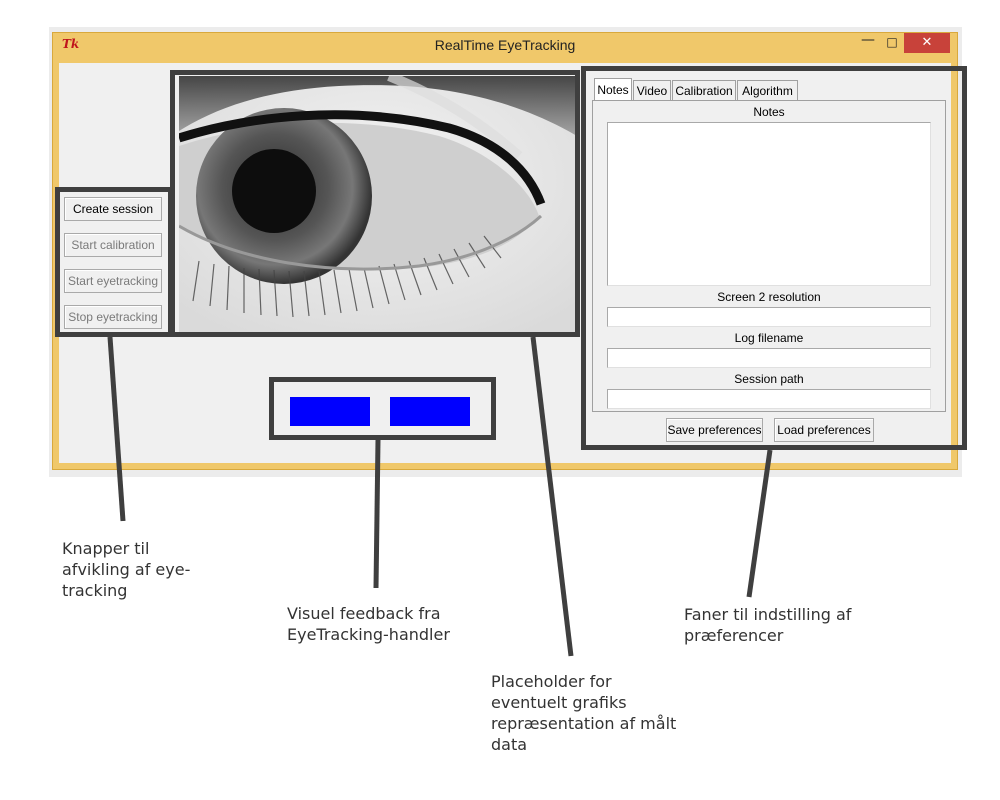 This screenshot has width=1000, height=800. I want to click on caption-feedback: Visuel feedback fra EyeTracking-handler, so click(368, 624).